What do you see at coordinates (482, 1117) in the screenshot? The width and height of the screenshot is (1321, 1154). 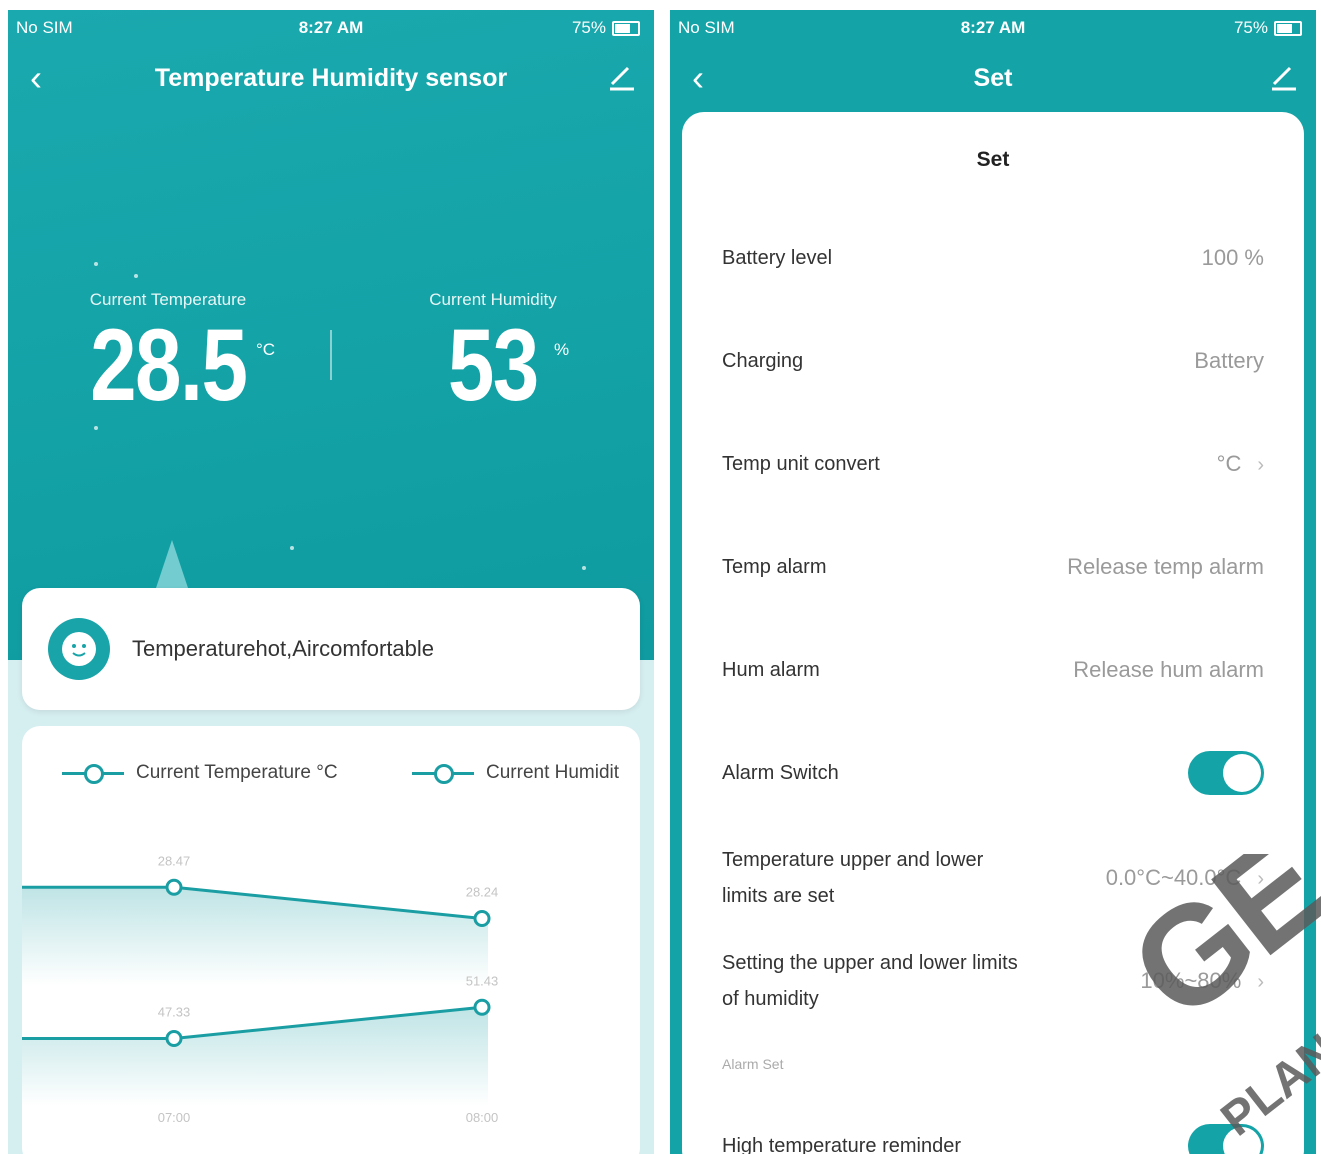 I see `x-tick-label: 08:00` at bounding box center [482, 1117].